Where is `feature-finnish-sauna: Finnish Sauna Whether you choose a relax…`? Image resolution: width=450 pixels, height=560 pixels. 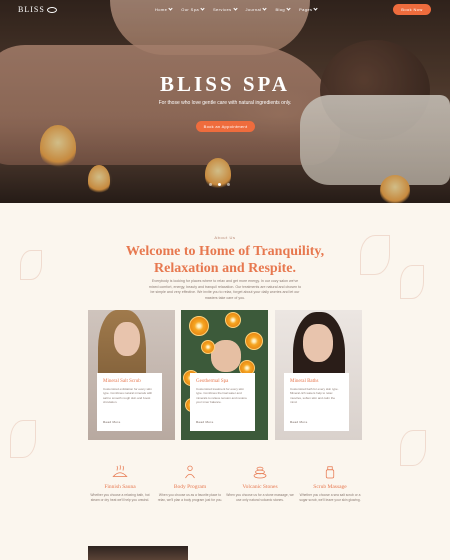 feature-finnish-sauna: Finnish Sauna Whether you choose a relax… is located at coordinates (120, 483).